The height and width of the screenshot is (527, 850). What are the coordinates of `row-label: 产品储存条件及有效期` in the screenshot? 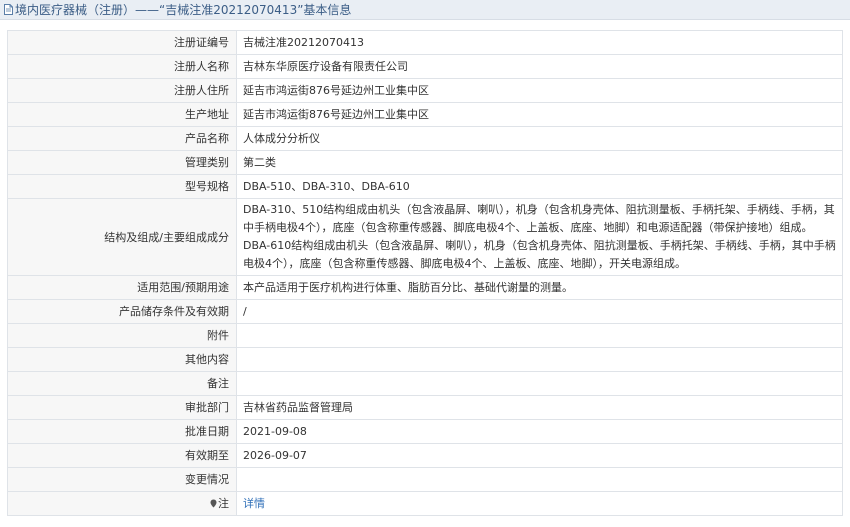 It's located at (122, 311).